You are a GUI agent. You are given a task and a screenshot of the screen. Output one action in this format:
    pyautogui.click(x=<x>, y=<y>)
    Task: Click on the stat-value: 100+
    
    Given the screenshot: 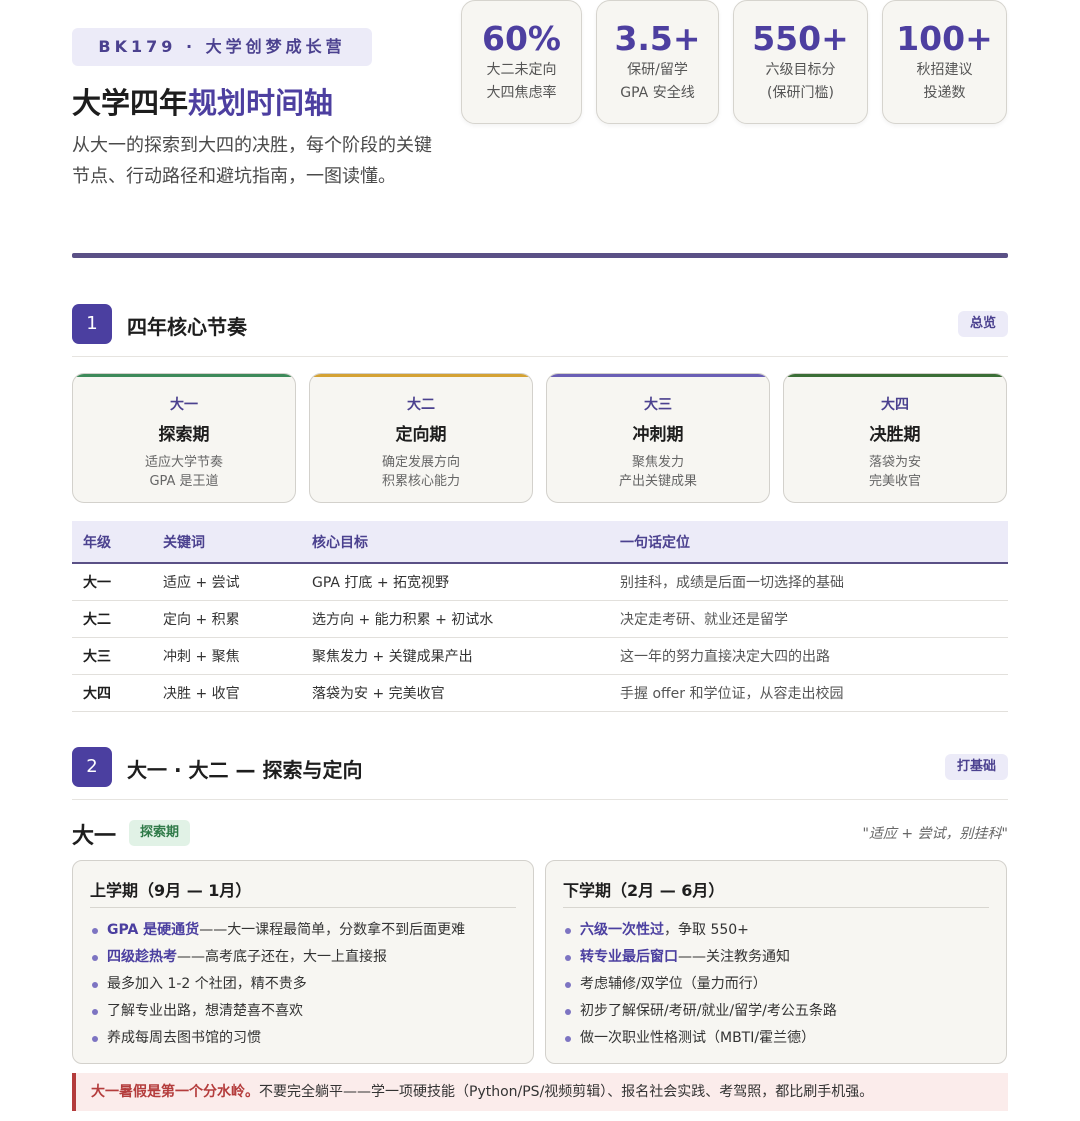 What is the action you would take?
    pyautogui.click(x=944, y=38)
    